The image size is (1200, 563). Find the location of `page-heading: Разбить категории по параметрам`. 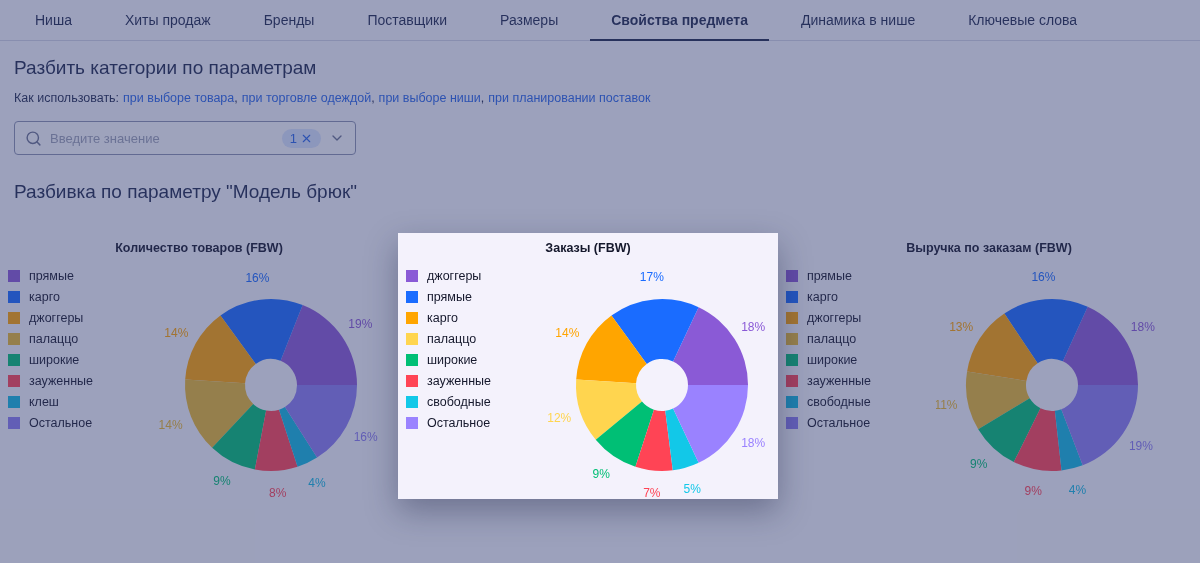

page-heading: Разбить категории по параметрам is located at coordinates (166, 68).